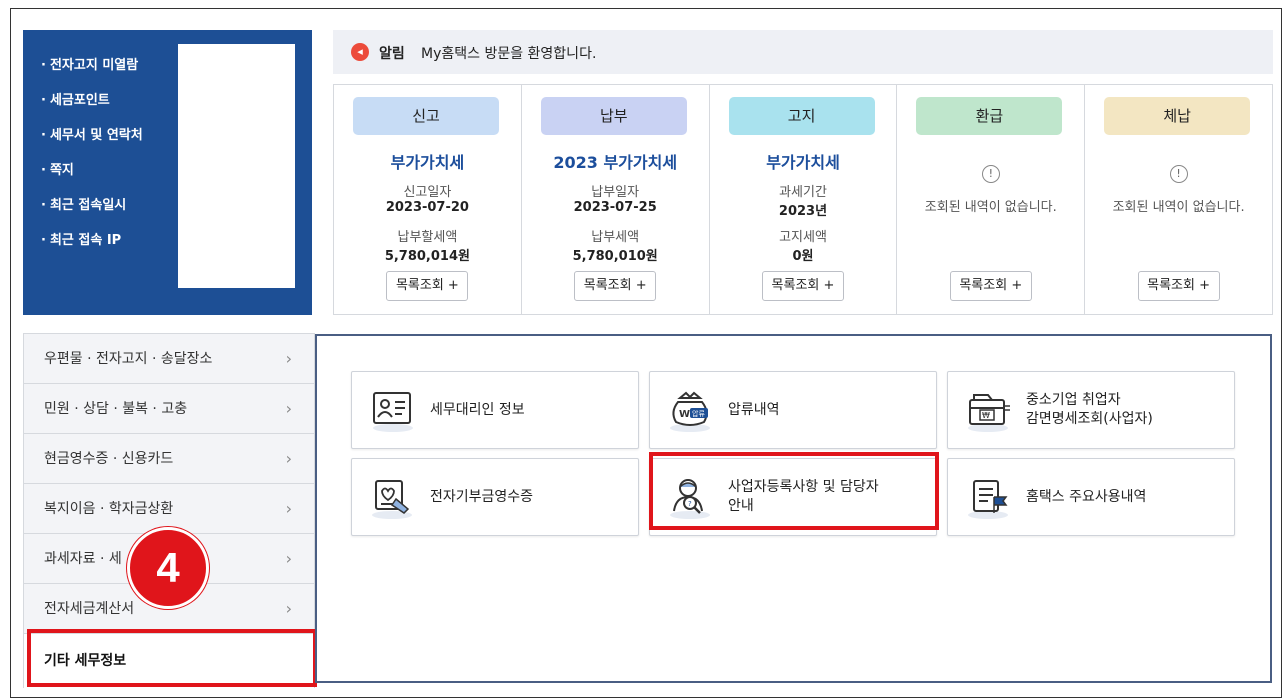  Describe the element at coordinates (509, 54) in the screenshot. I see `notice-text: My홈택스 방문을 환영합니다.` at that location.